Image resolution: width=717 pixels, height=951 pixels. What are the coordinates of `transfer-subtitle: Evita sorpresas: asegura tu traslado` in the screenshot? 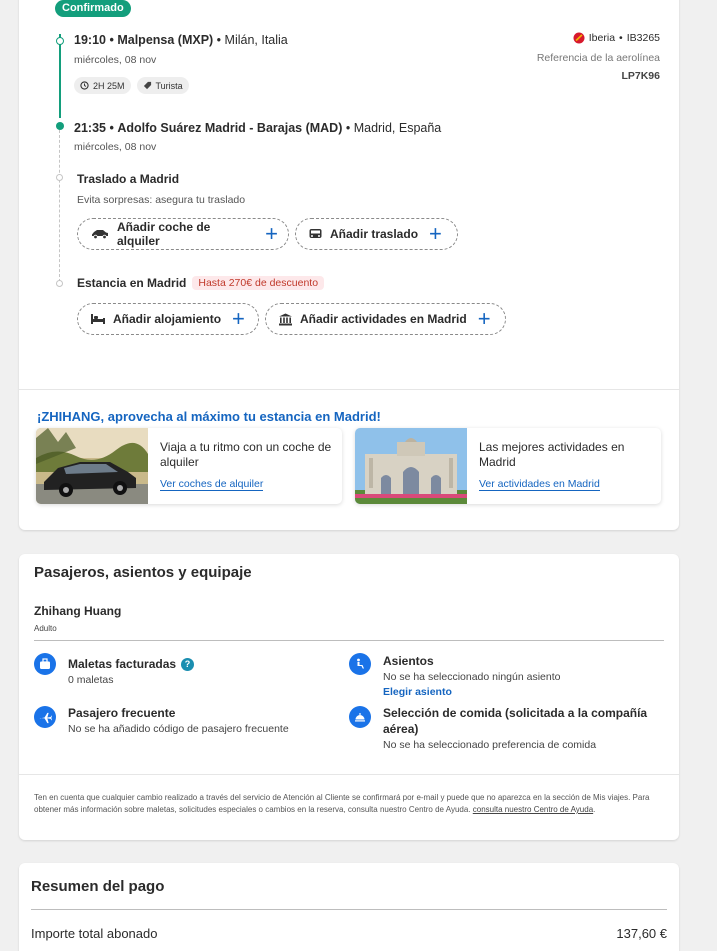 It's located at (161, 200).